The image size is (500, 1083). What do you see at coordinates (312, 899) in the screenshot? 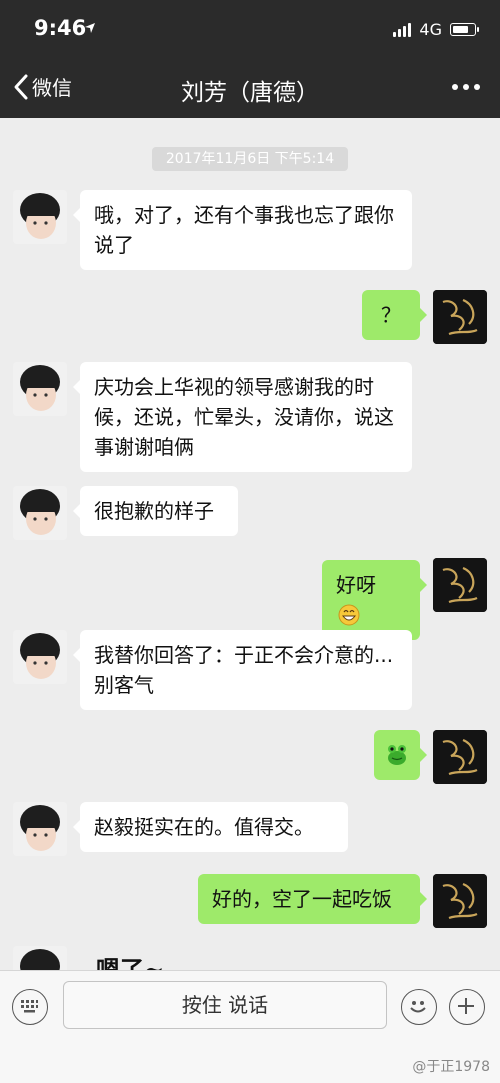
I see `message-bubble-outgoing: 好的，空了一起吃饭` at bounding box center [312, 899].